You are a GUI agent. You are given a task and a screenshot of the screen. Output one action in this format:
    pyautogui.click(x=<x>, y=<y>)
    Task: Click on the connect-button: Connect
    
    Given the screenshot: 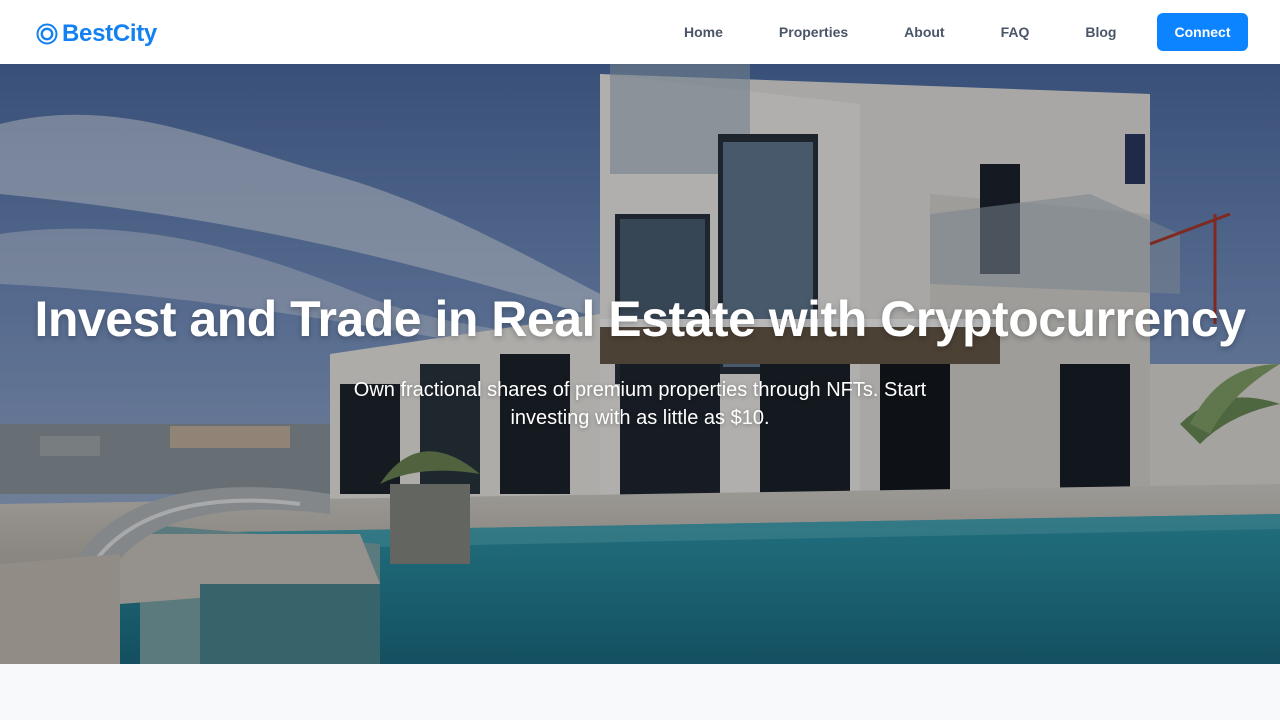 What is the action you would take?
    pyautogui.click(x=1202, y=32)
    